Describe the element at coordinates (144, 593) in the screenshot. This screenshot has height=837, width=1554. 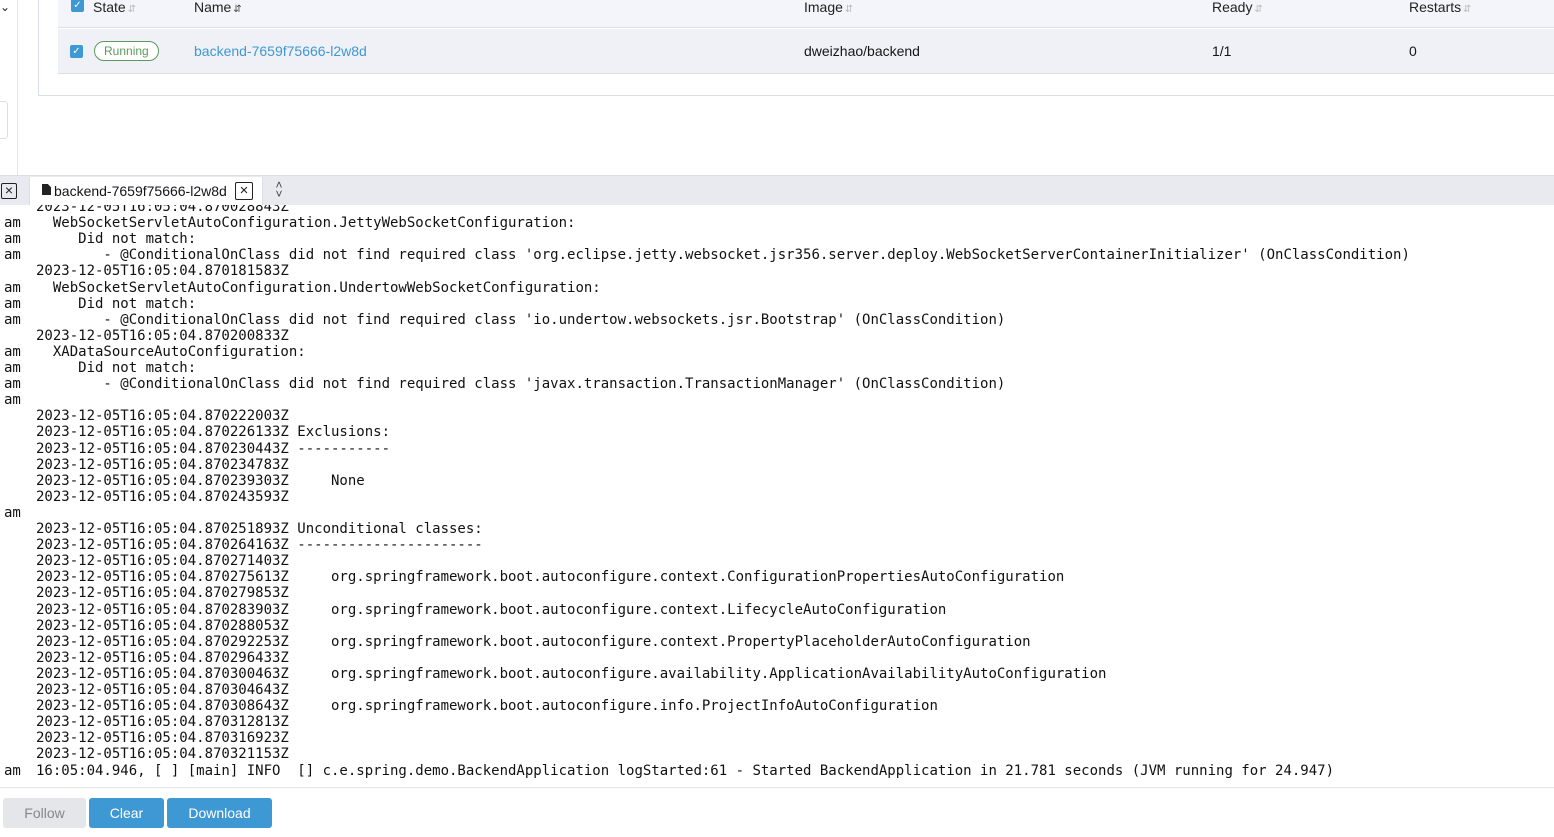
I see `log-line: 2023-12-05T16:05:04.870279853Z` at that location.